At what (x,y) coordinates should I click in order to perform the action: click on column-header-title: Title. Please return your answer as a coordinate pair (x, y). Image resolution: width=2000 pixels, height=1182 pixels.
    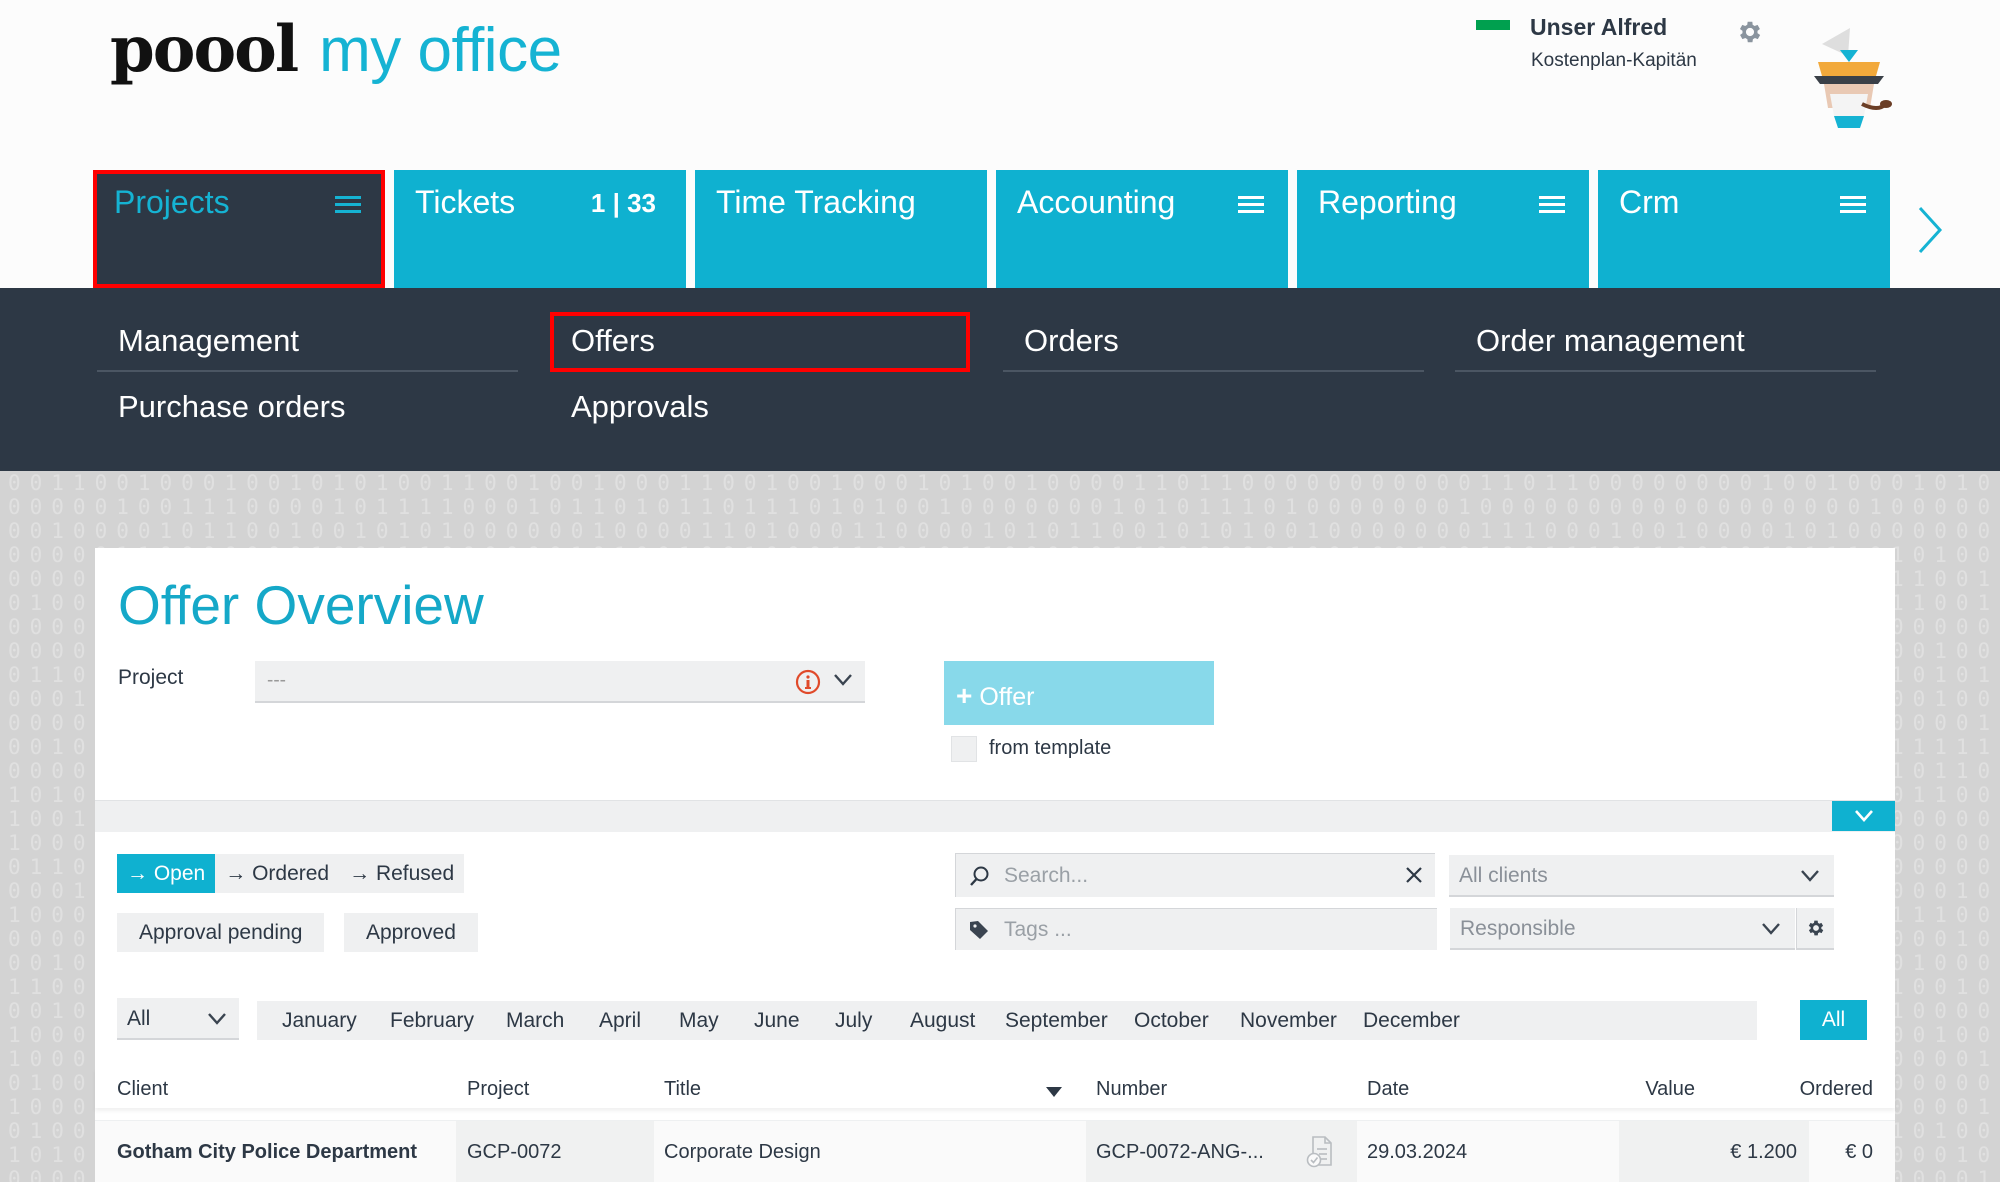
    Looking at the image, I should click on (682, 1089).